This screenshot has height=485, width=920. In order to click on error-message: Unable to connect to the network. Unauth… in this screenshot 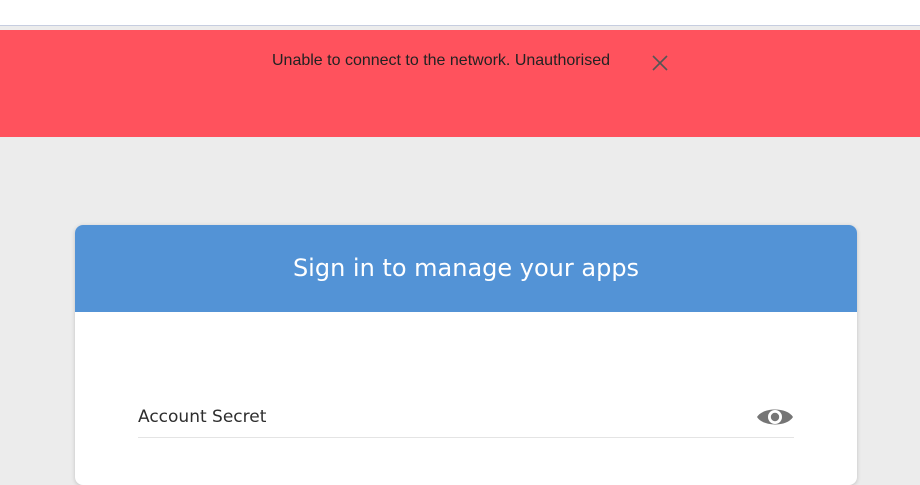, I will do `click(441, 60)`.